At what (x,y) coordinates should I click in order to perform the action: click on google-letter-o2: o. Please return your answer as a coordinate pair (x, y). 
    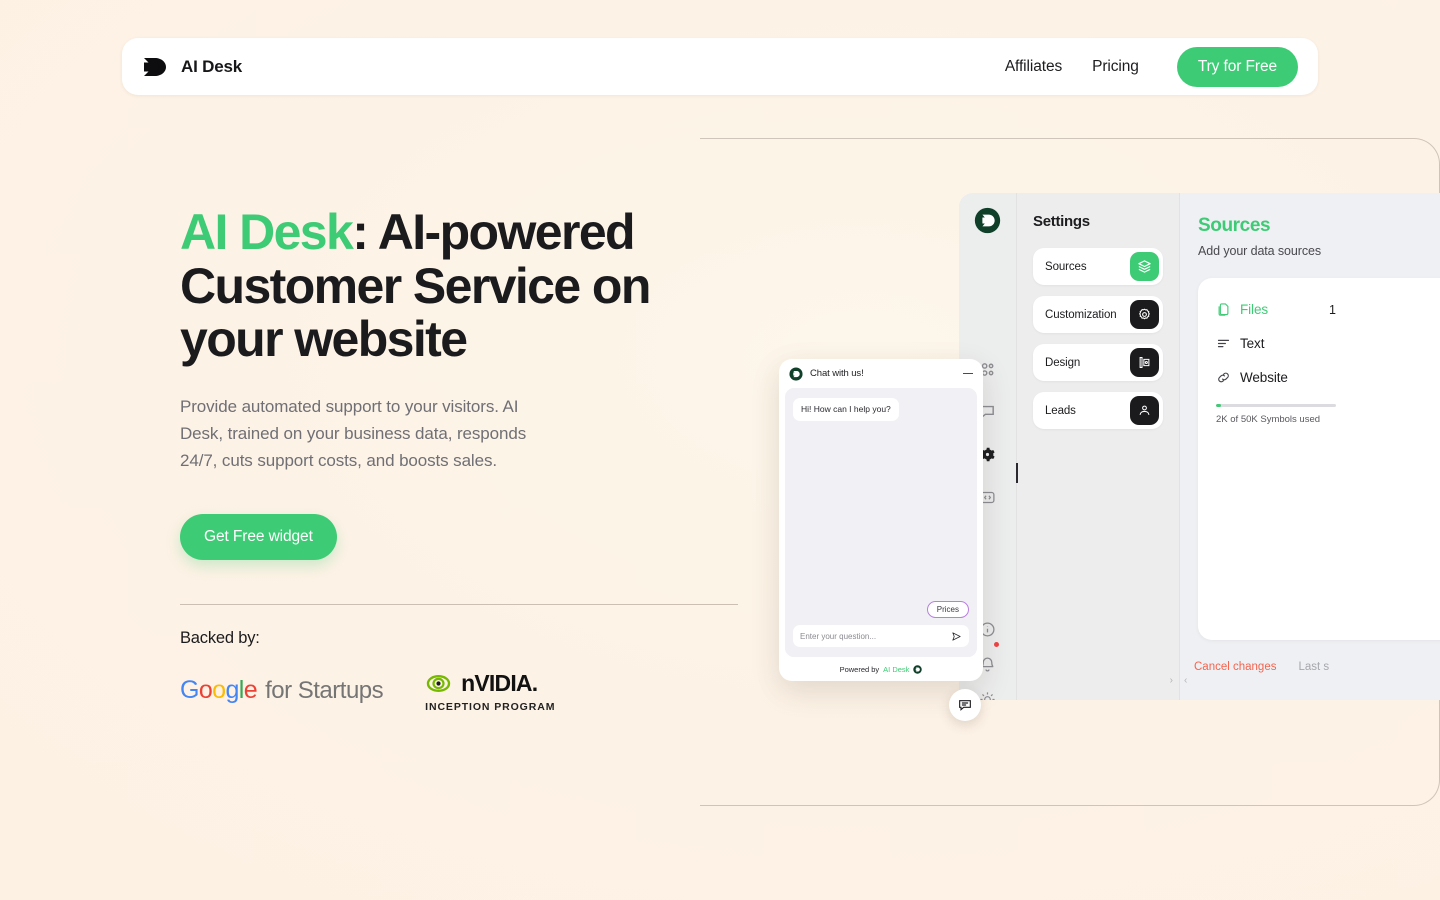
    Looking at the image, I should click on (219, 690).